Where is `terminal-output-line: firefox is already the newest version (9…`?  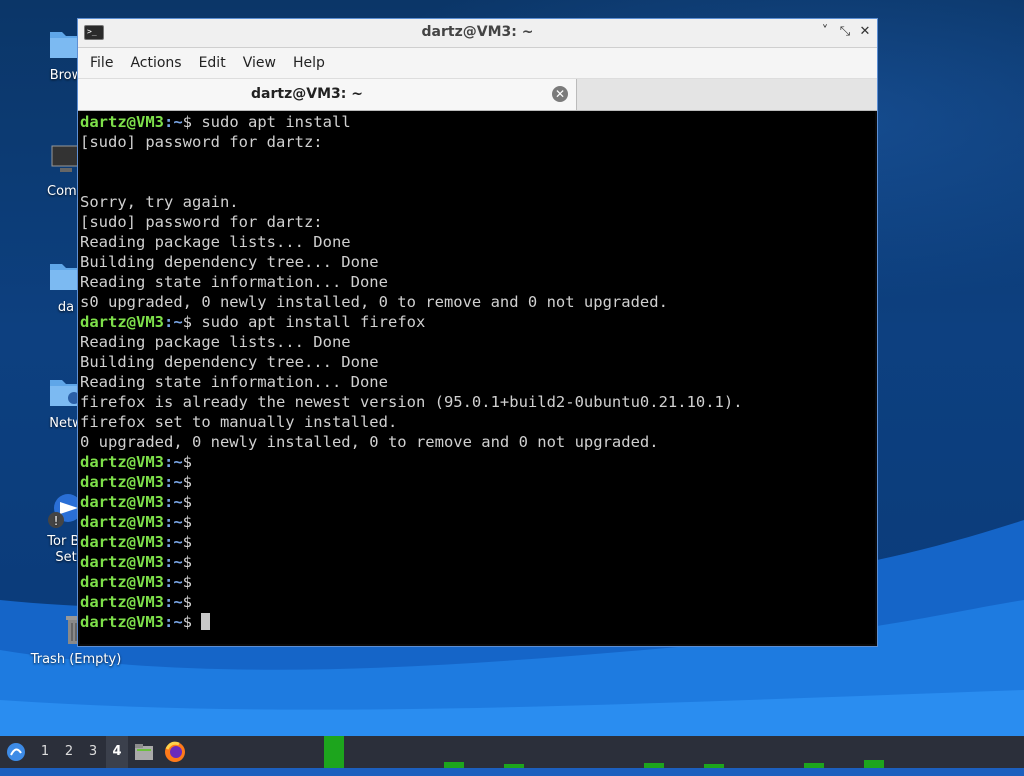 terminal-output-line: firefox is already the newest version (9… is located at coordinates (477, 402).